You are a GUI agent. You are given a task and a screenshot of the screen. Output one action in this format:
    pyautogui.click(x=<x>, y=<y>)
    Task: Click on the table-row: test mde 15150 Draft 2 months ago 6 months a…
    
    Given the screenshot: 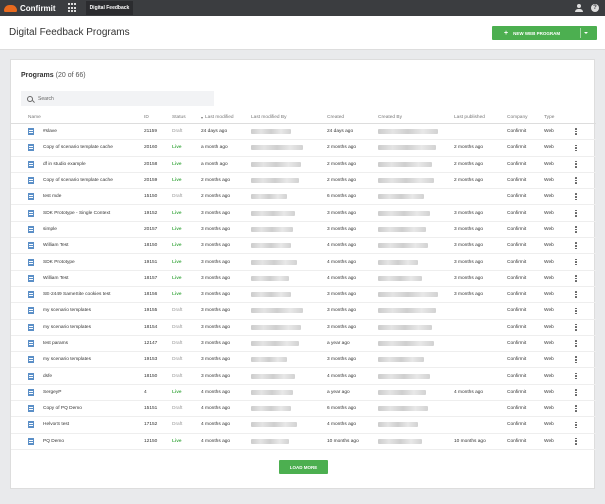 What is the action you would take?
    pyautogui.click(x=303, y=197)
    